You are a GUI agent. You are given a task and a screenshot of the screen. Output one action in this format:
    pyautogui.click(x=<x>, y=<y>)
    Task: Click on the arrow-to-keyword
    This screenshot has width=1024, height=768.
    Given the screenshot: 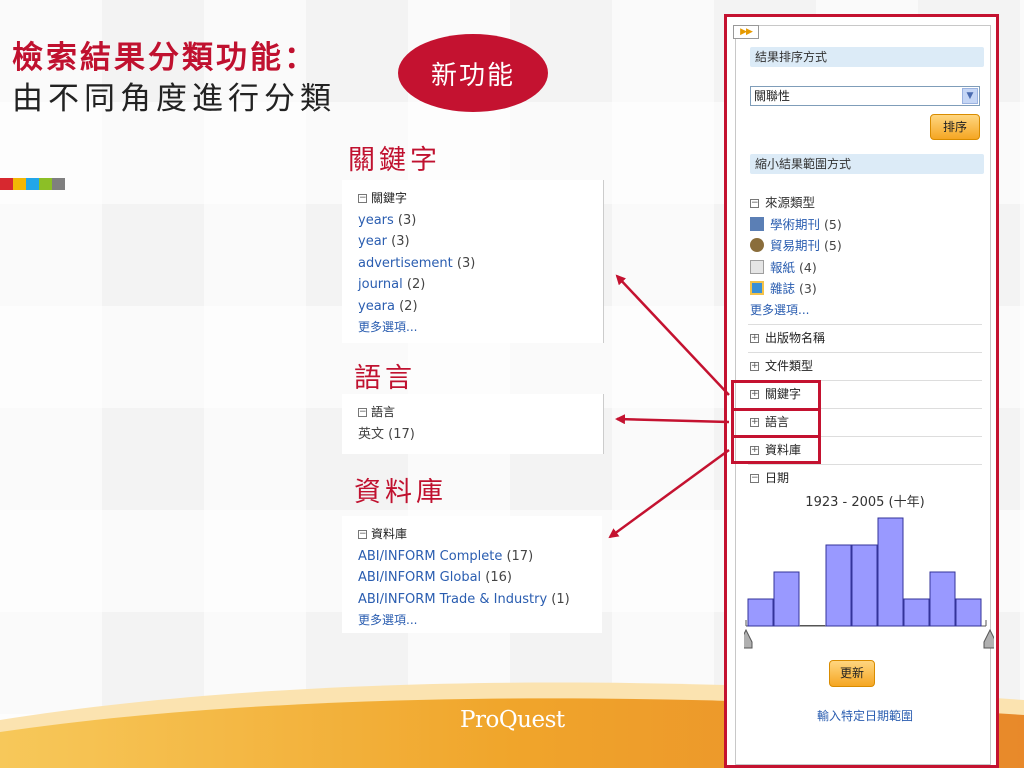 What is the action you would take?
    pyautogui.click(x=672, y=335)
    